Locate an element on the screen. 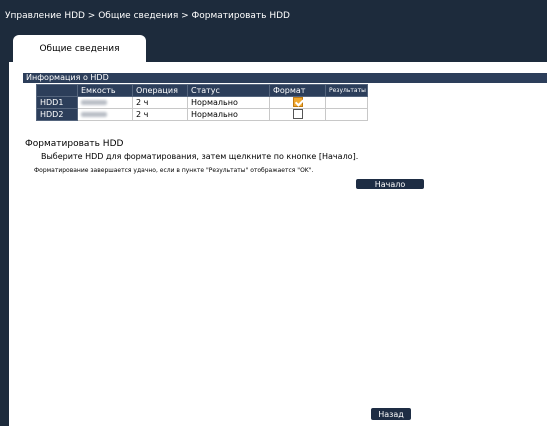 This screenshot has height=426, width=547. format-checkbox-hdd2 is located at coordinates (297, 114).